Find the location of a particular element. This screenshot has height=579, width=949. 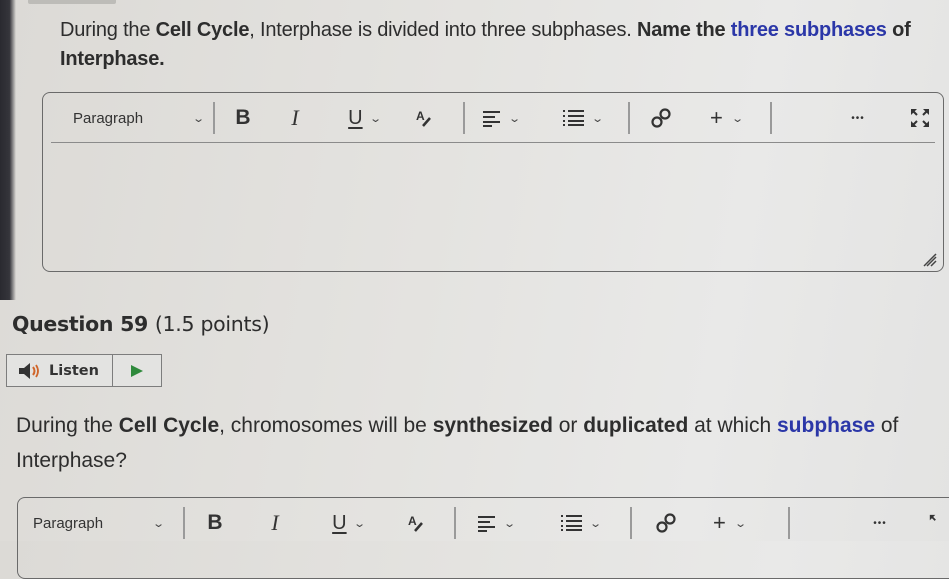

link-button is located at coordinates (661, 118).